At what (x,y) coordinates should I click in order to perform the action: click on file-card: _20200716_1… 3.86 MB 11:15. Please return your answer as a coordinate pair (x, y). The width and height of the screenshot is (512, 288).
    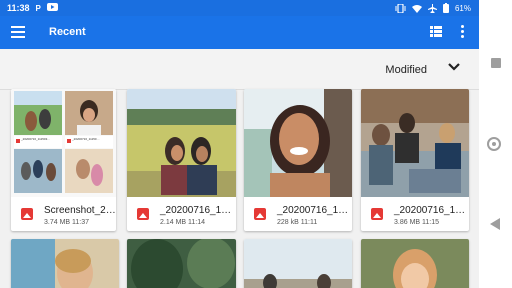
    Looking at the image, I should click on (415, 160).